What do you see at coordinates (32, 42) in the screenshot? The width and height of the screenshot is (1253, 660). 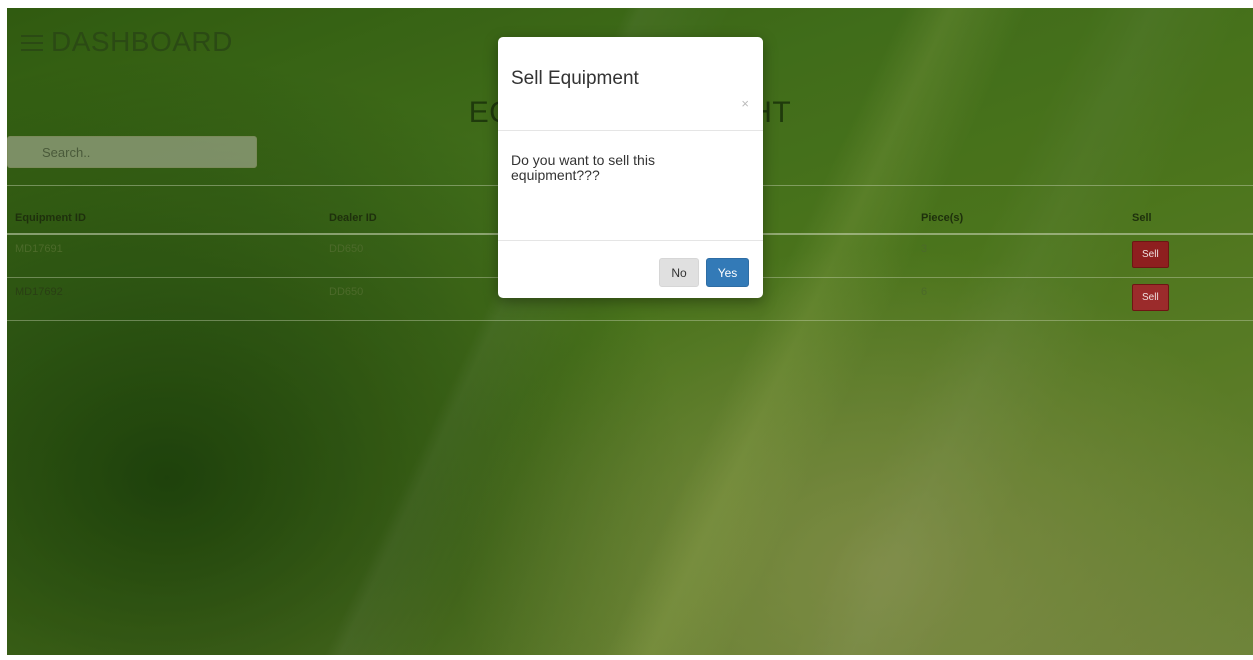 I see `hamburger-menu-icon` at bounding box center [32, 42].